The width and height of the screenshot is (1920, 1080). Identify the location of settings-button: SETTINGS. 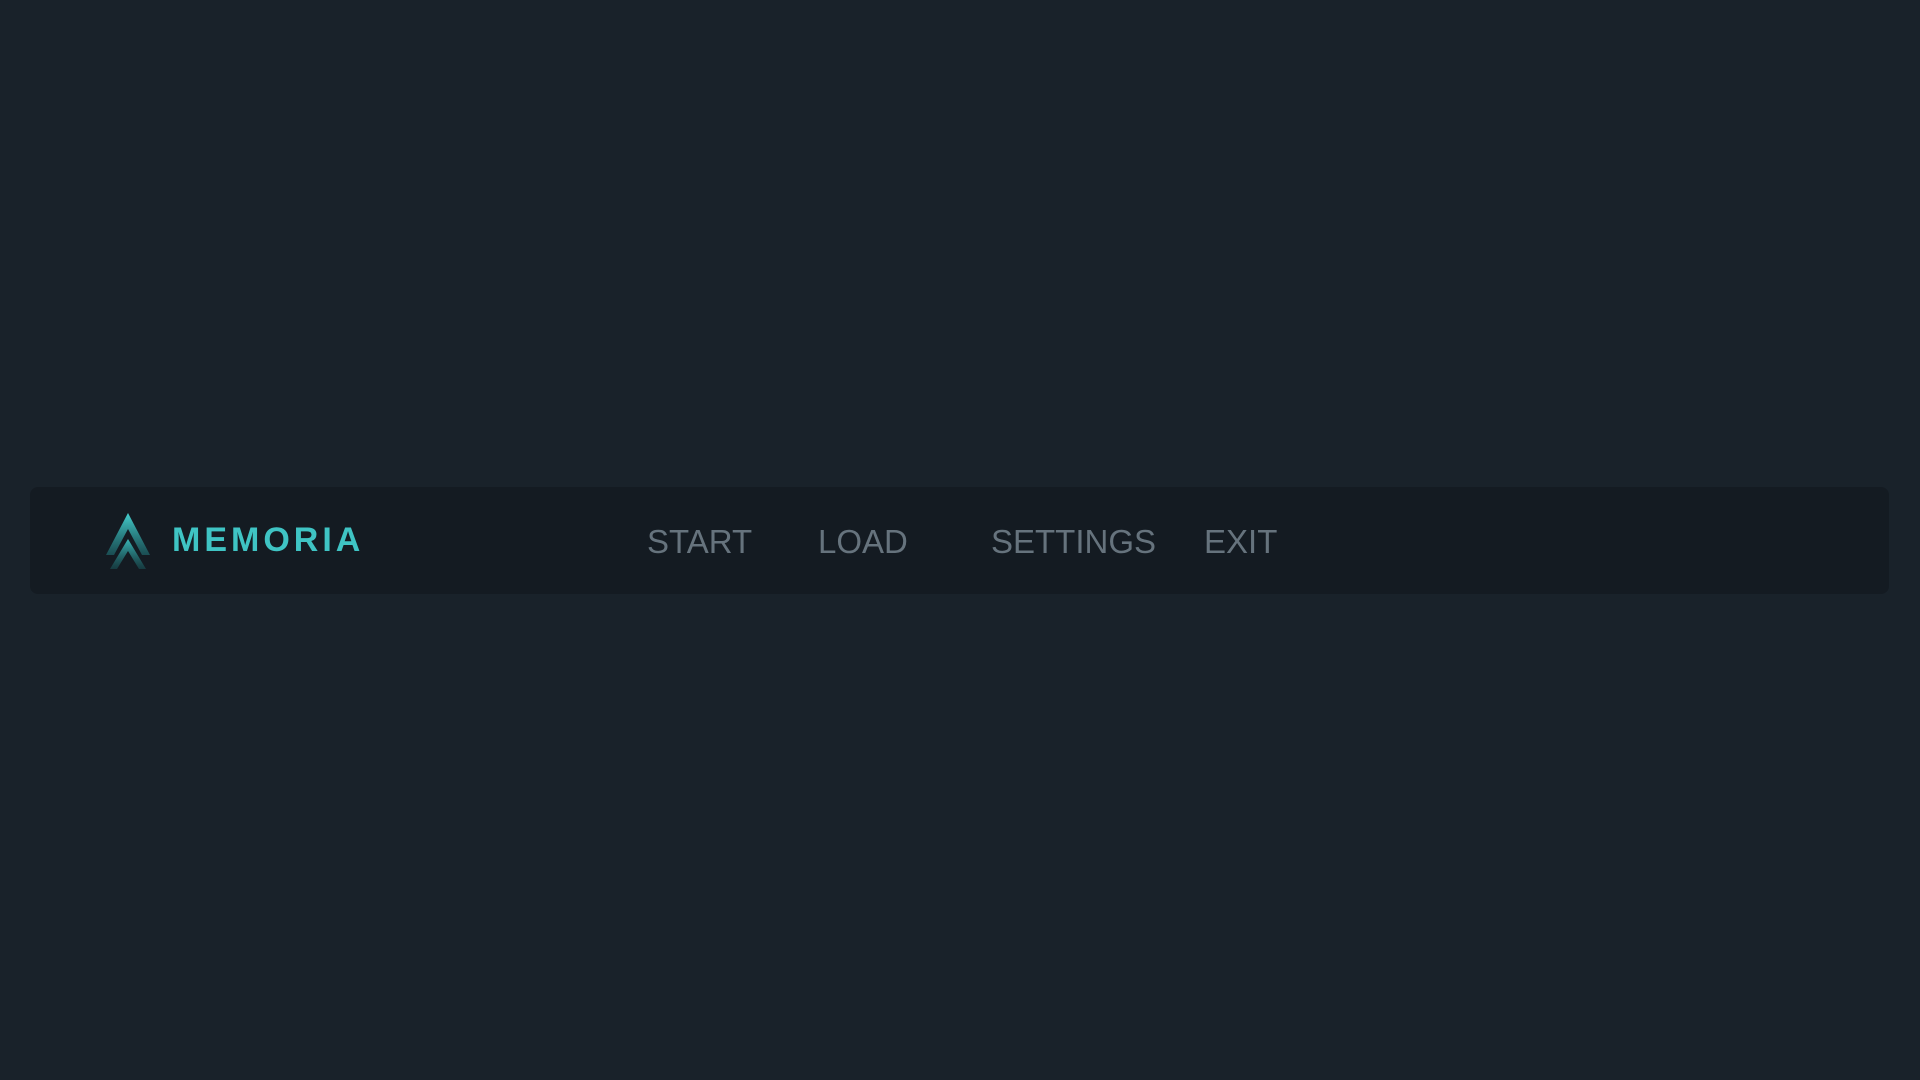
(1073, 540).